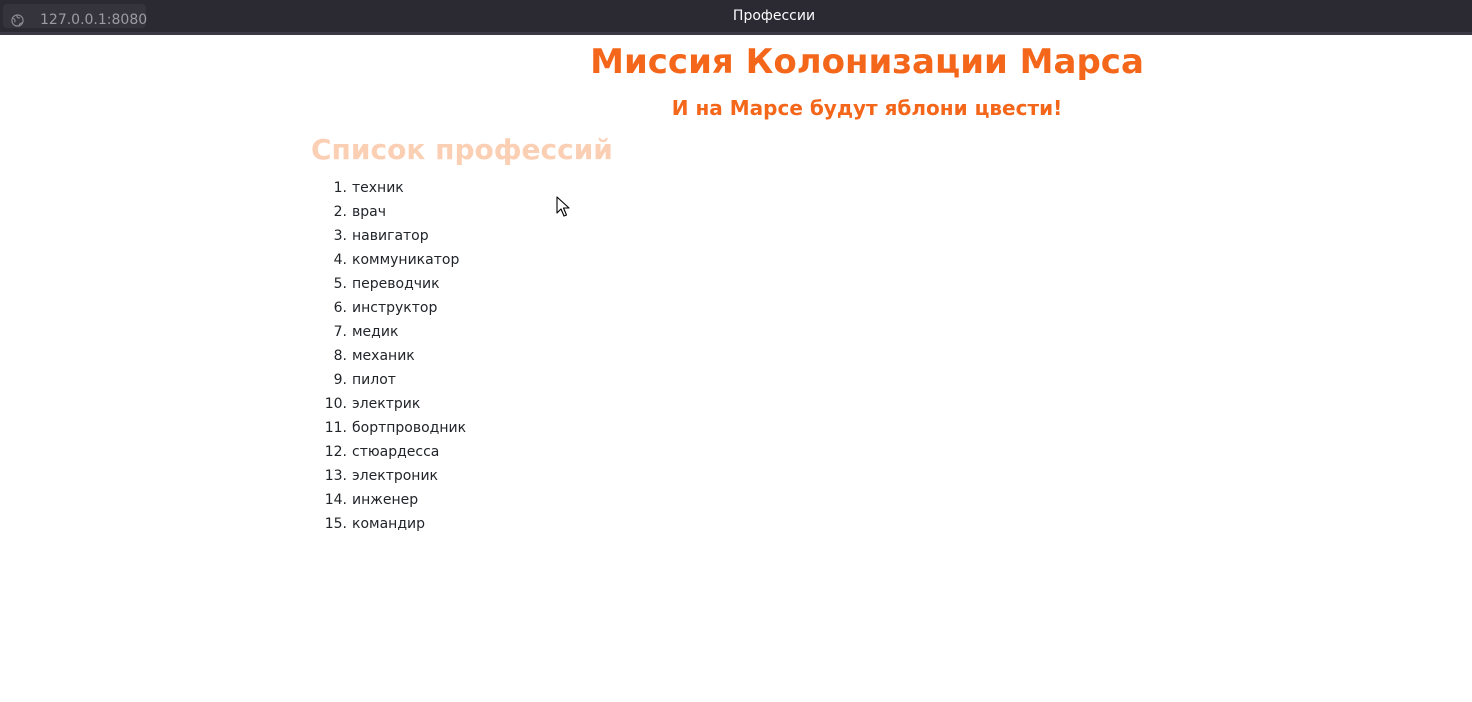  Describe the element at coordinates (388, 524) in the screenshot. I see `profession-name: командир` at that location.